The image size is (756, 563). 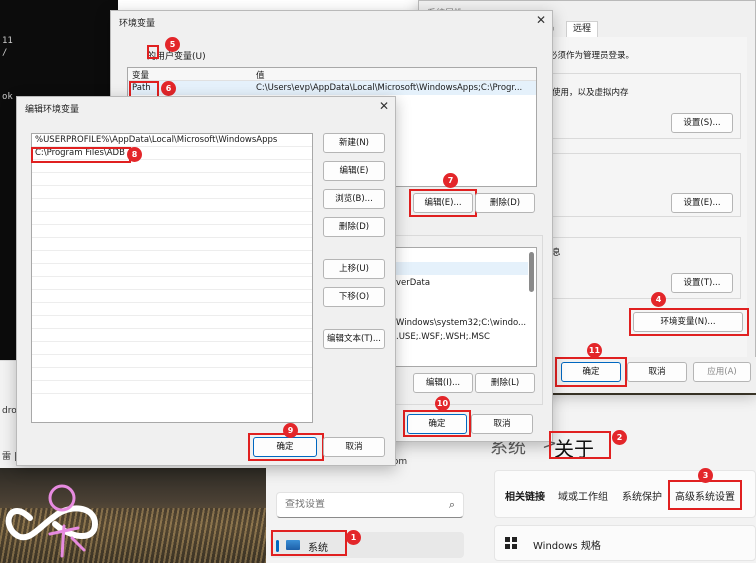 I want to click on admin-notice: 必须作为管理员登录。, so click(x=592, y=56).